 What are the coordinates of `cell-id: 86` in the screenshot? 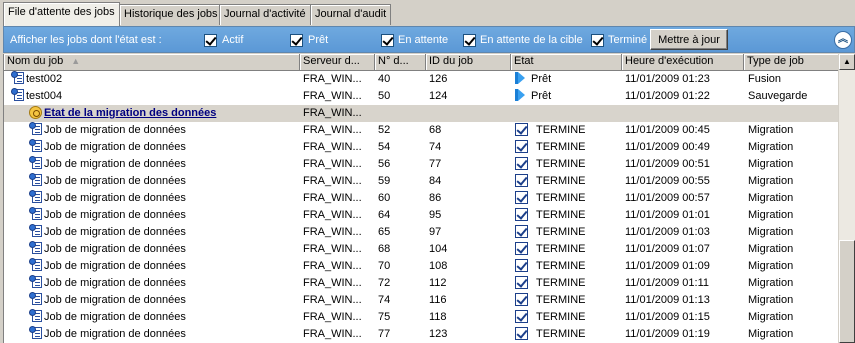 It's located at (435, 198).